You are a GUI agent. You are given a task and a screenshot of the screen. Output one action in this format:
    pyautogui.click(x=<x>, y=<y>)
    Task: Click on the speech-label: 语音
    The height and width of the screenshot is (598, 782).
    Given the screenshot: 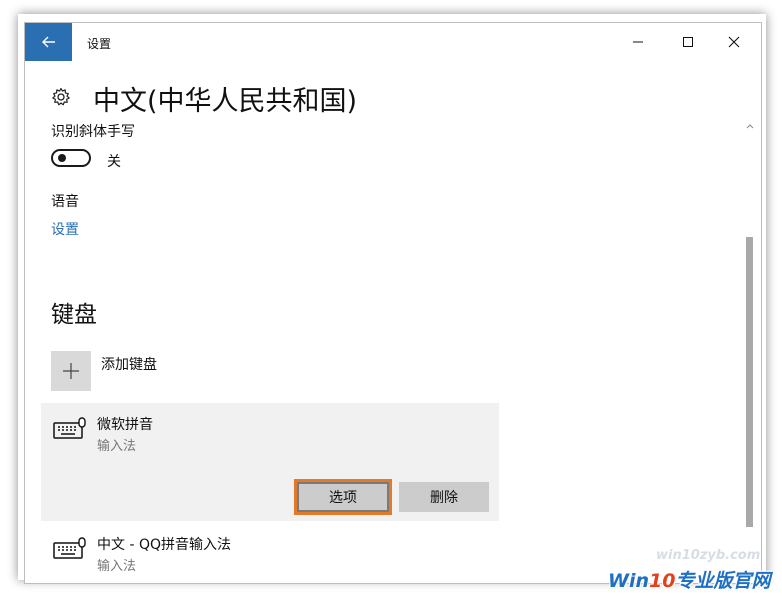 What is the action you would take?
    pyautogui.click(x=65, y=202)
    